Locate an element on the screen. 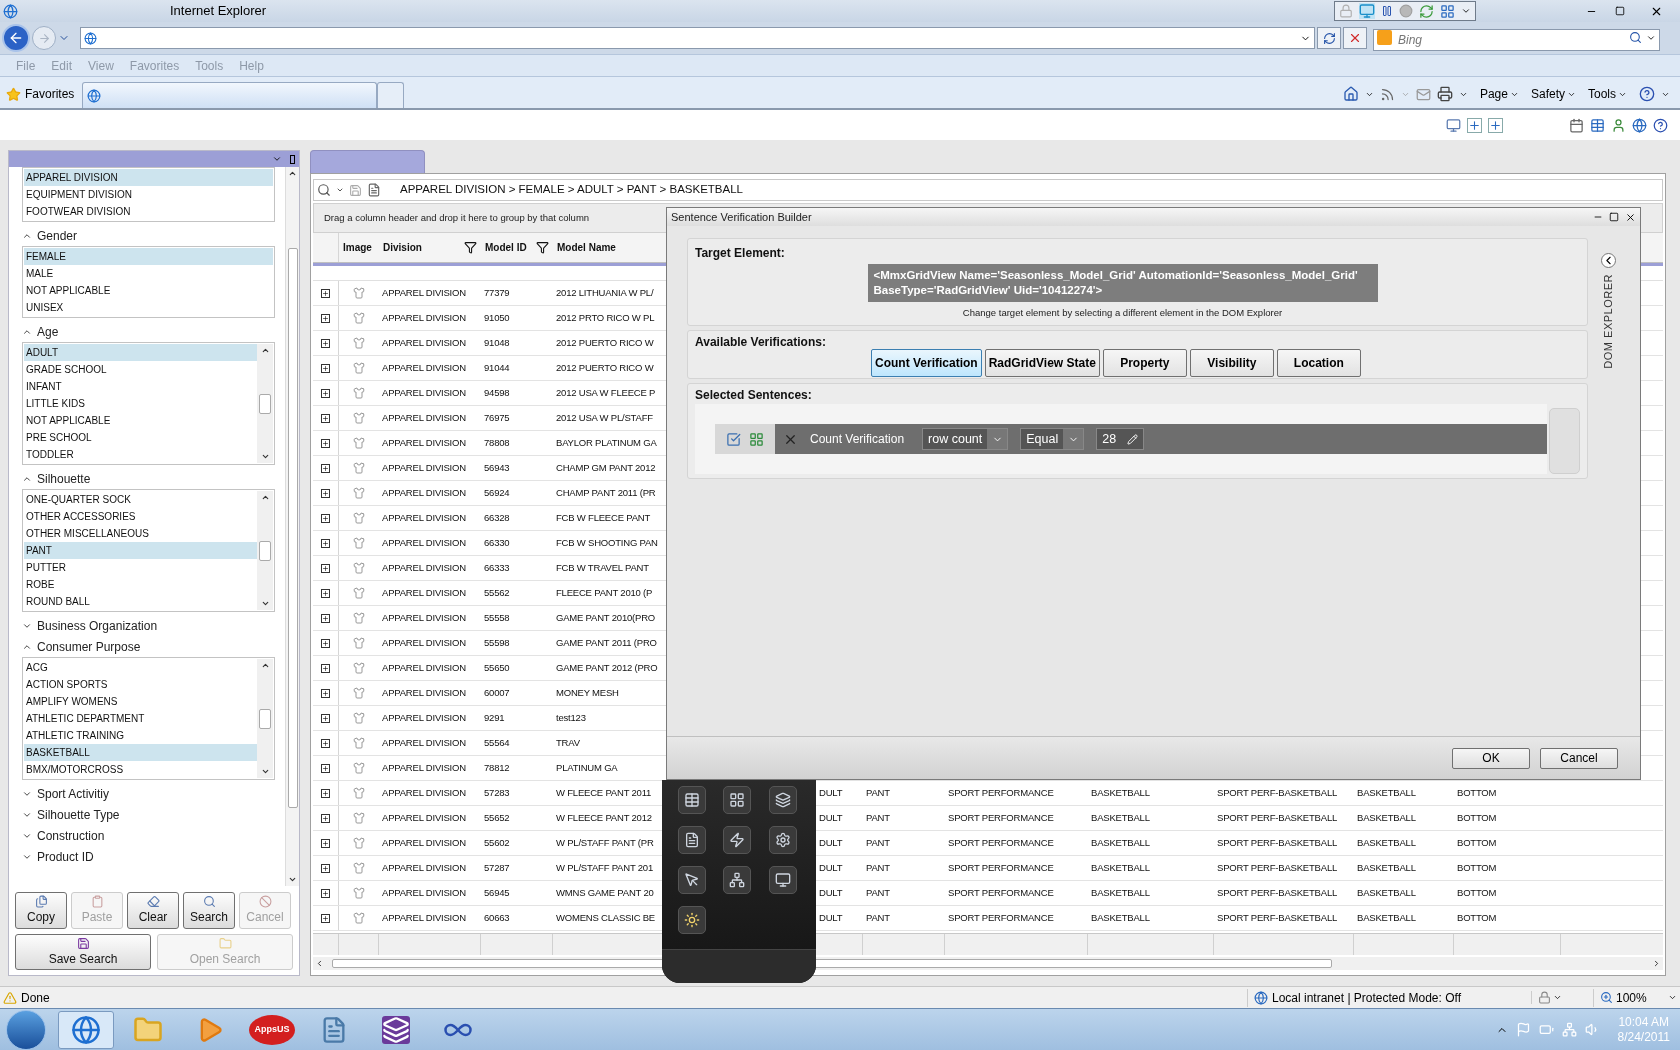 The width and height of the screenshot is (1680, 1050). column-header: Division is located at coordinates (430, 247).